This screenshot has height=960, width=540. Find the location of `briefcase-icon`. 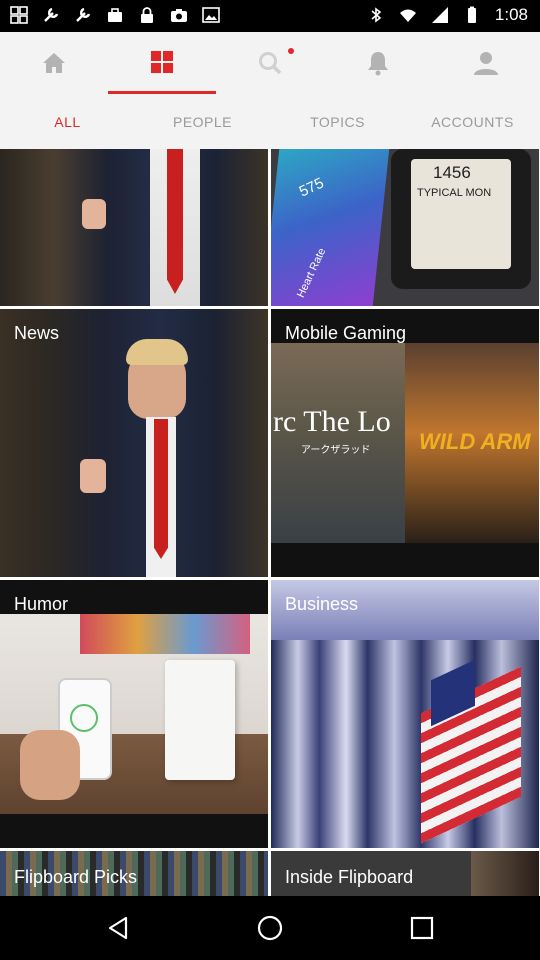

briefcase-icon is located at coordinates (115, 15).